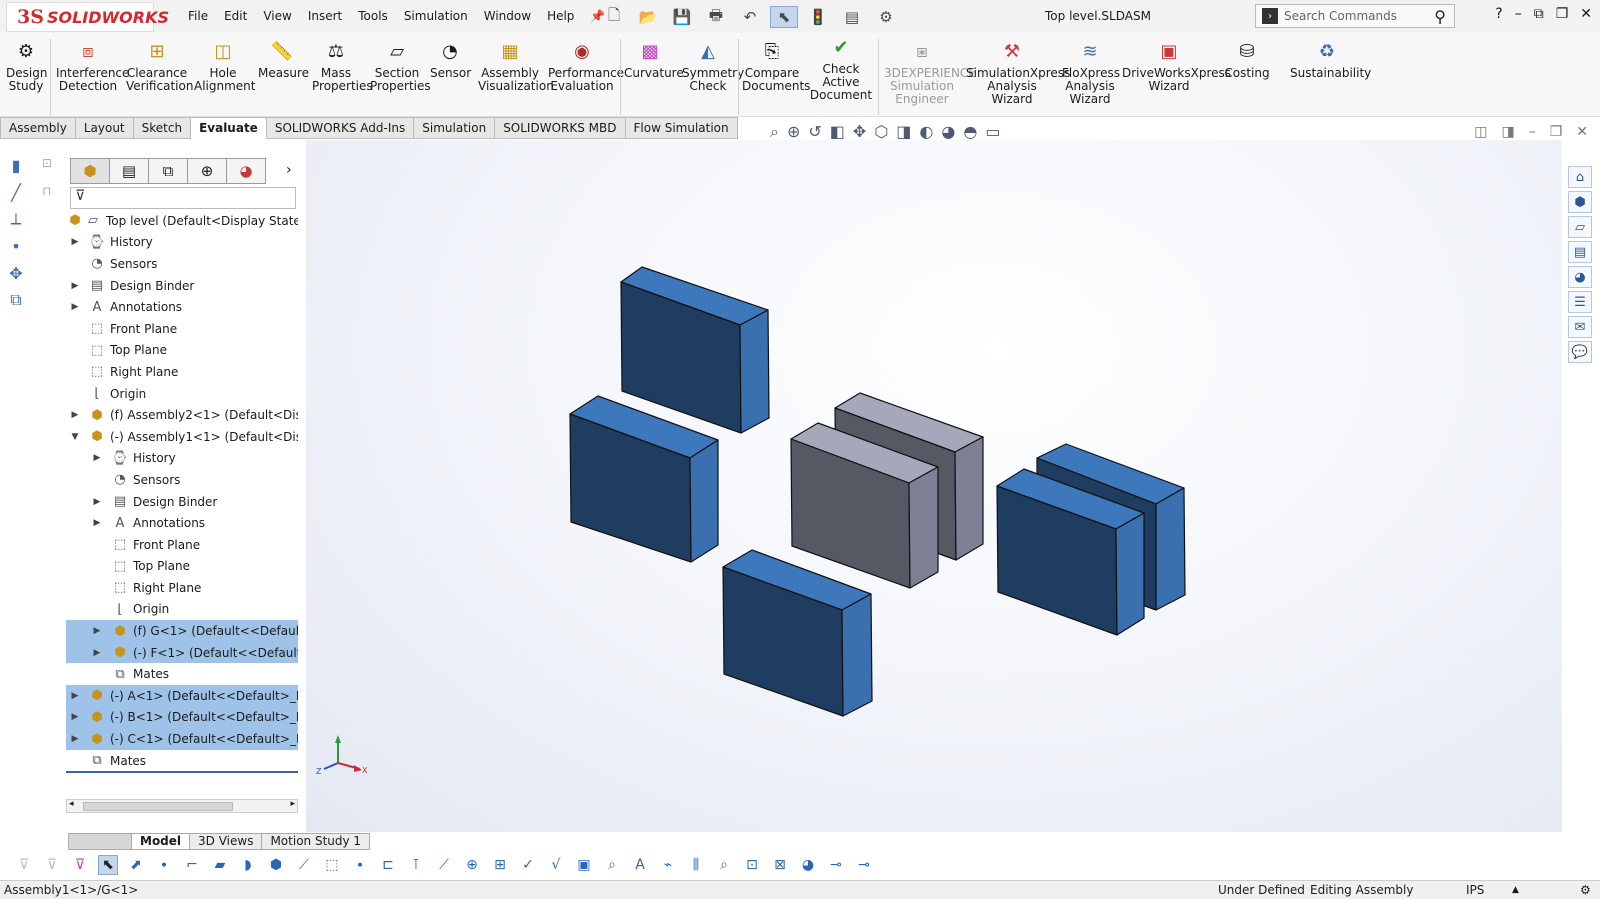 This screenshot has height=899, width=1600. Describe the element at coordinates (1176, 66) in the screenshot. I see `driveworksxpress-button: ▣ DriveWorksXpress Wizard` at that location.